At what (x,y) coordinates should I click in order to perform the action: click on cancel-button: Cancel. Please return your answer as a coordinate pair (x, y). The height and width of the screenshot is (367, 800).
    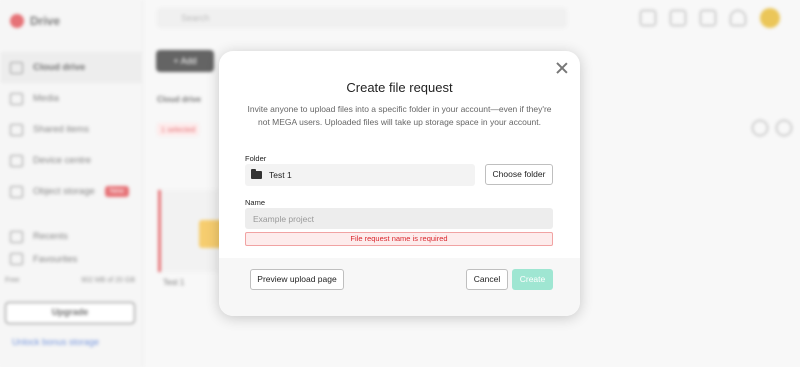
    Looking at the image, I should click on (487, 279).